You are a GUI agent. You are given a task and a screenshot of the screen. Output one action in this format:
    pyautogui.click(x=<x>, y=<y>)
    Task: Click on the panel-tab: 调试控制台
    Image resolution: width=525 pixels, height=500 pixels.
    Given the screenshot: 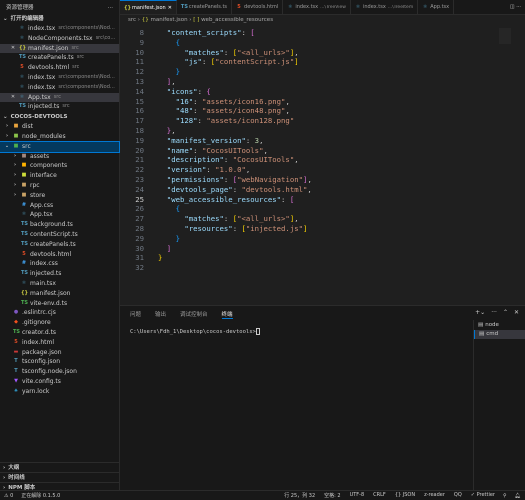 What is the action you would take?
    pyautogui.click(x=194, y=314)
    